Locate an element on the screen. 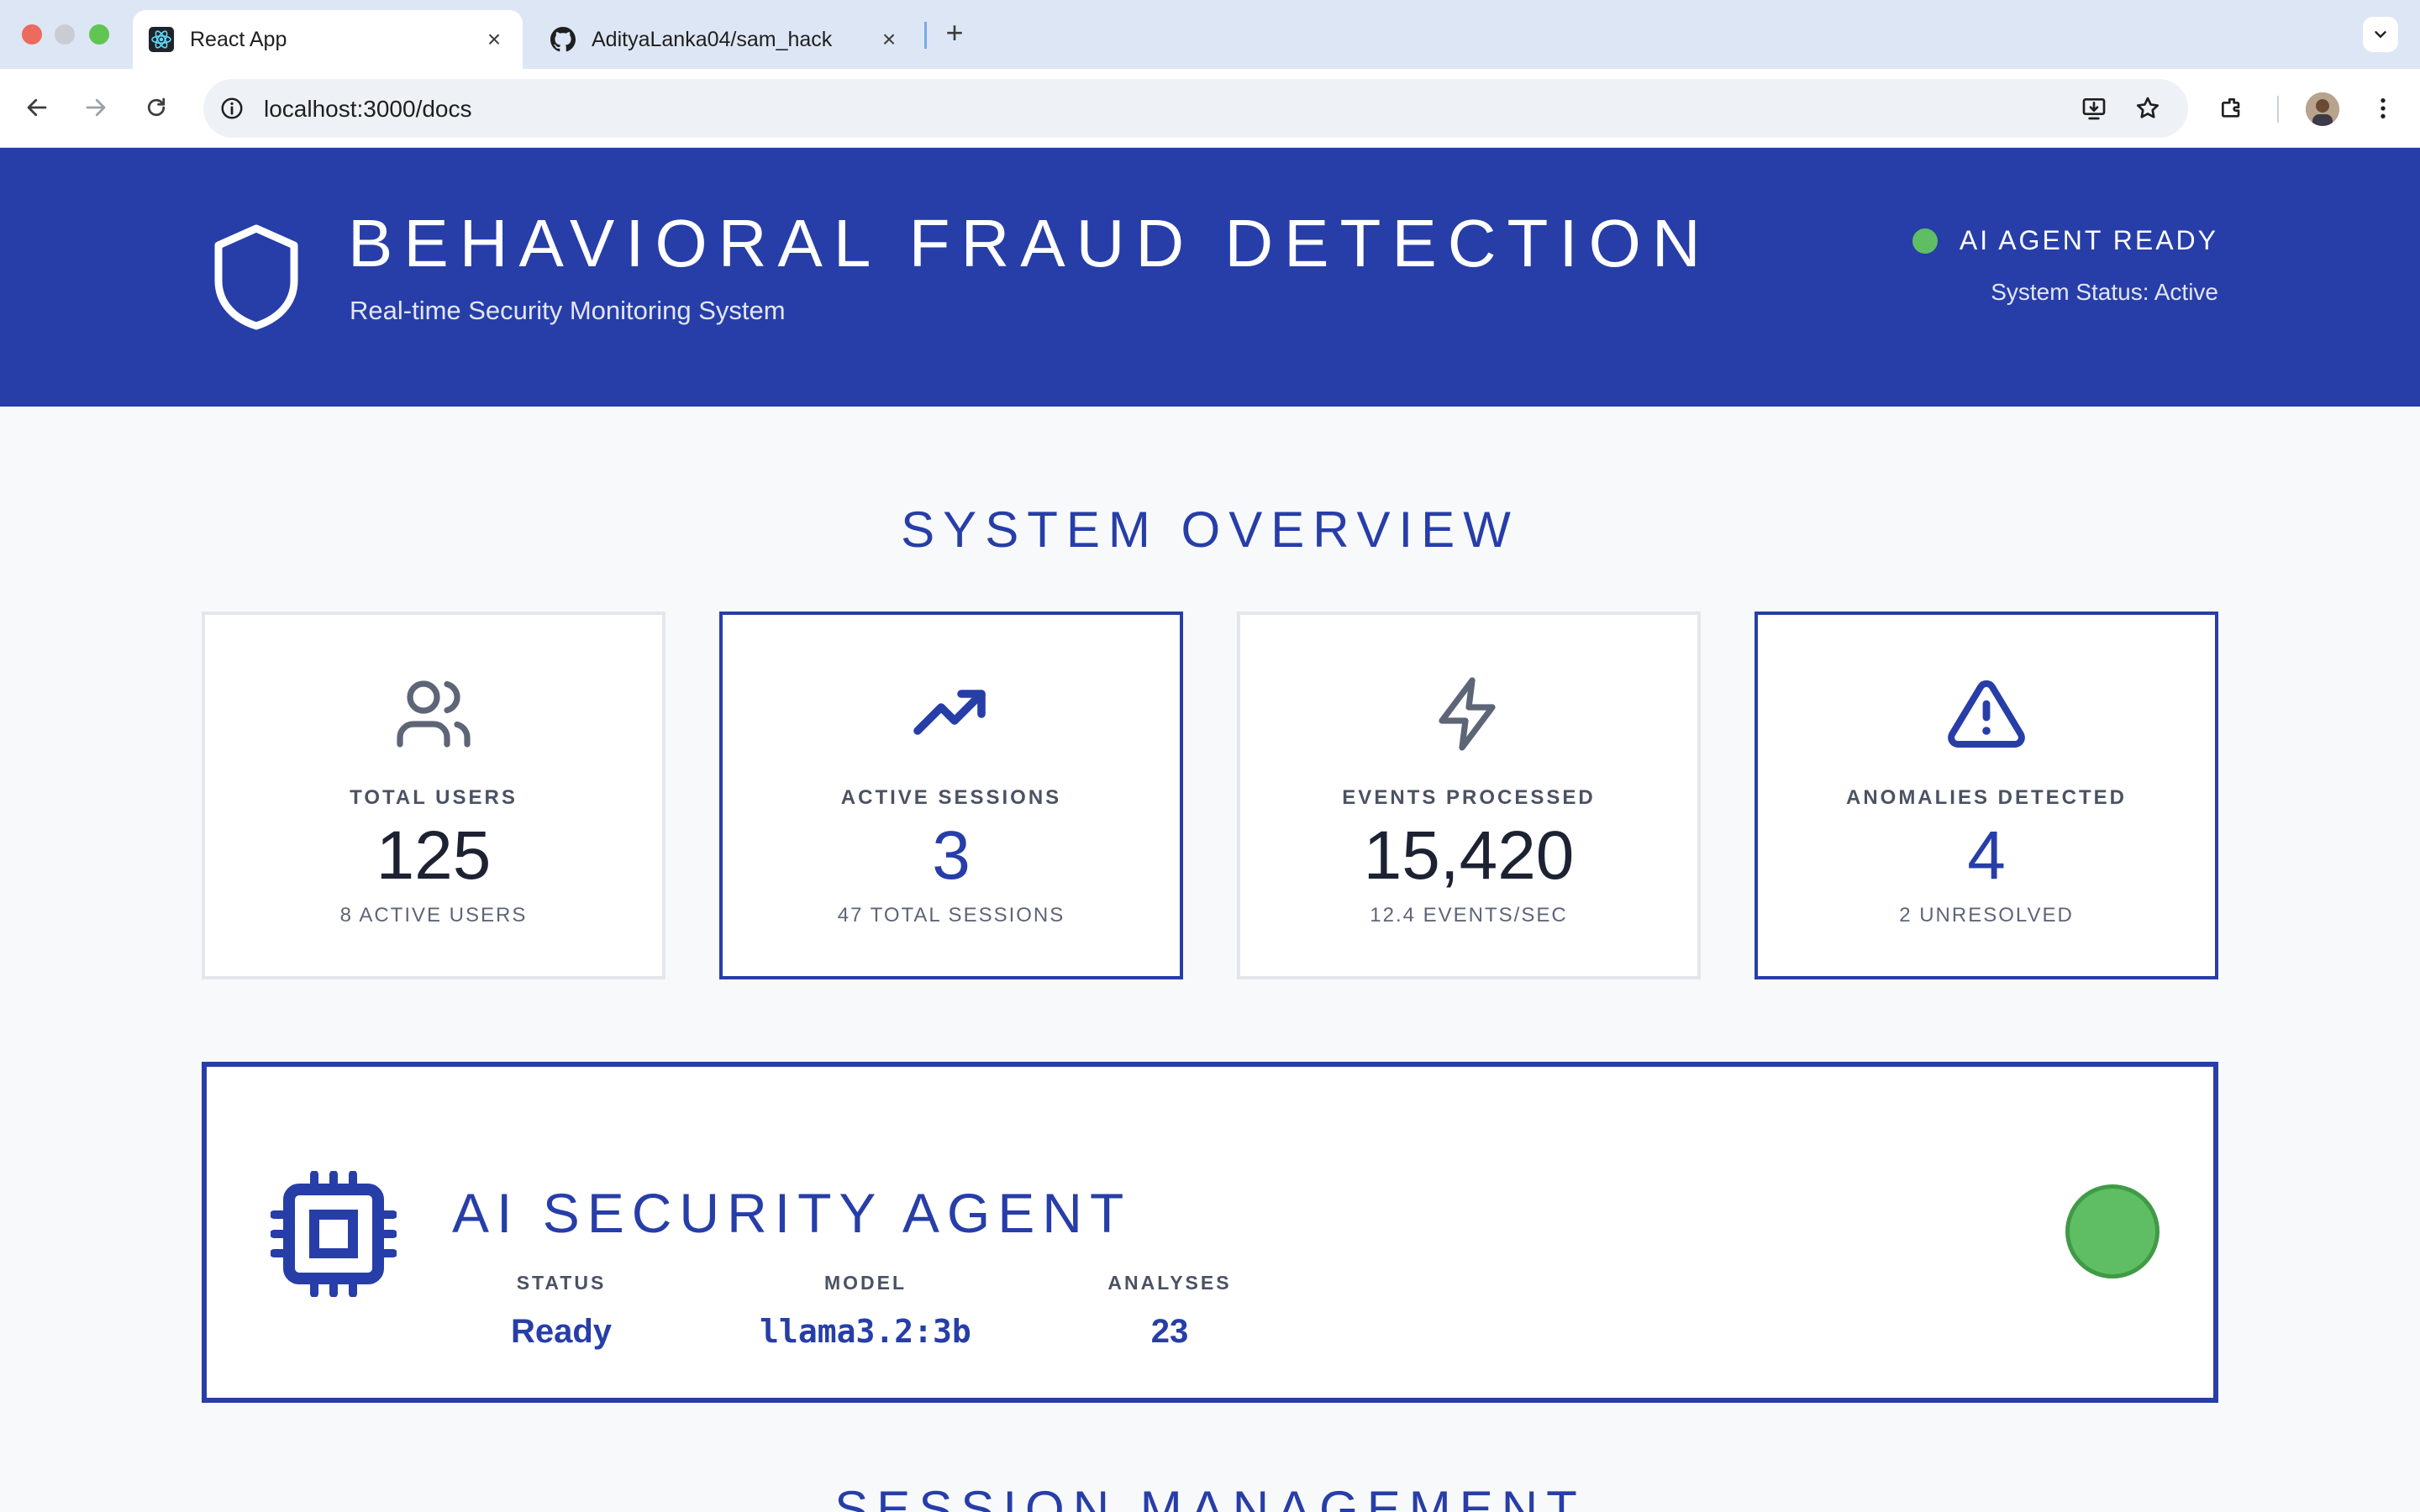 The height and width of the screenshot is (1512, 2420). reload-icon is located at coordinates (157, 107).